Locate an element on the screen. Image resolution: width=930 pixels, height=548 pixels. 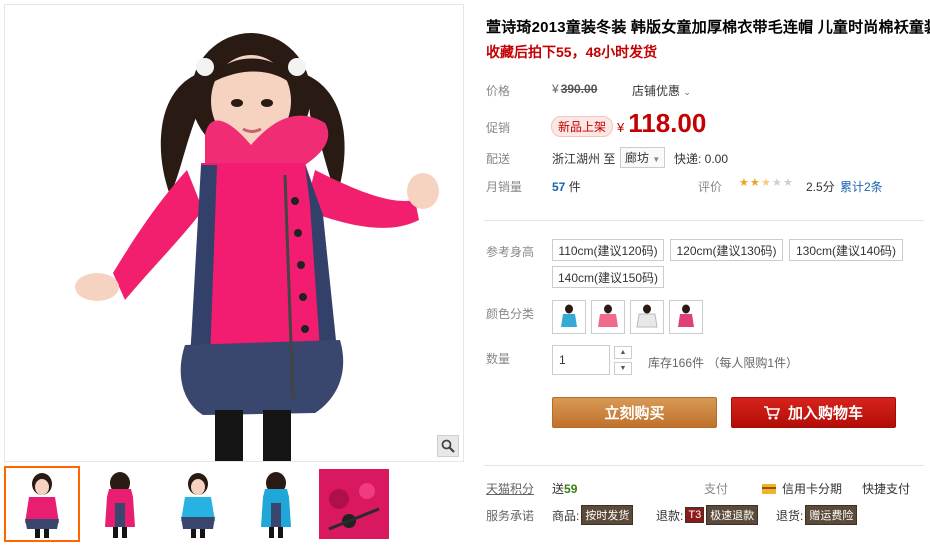
rating-stars: ★ ★ ★ ★ ★ is located at coordinates (766, 183).